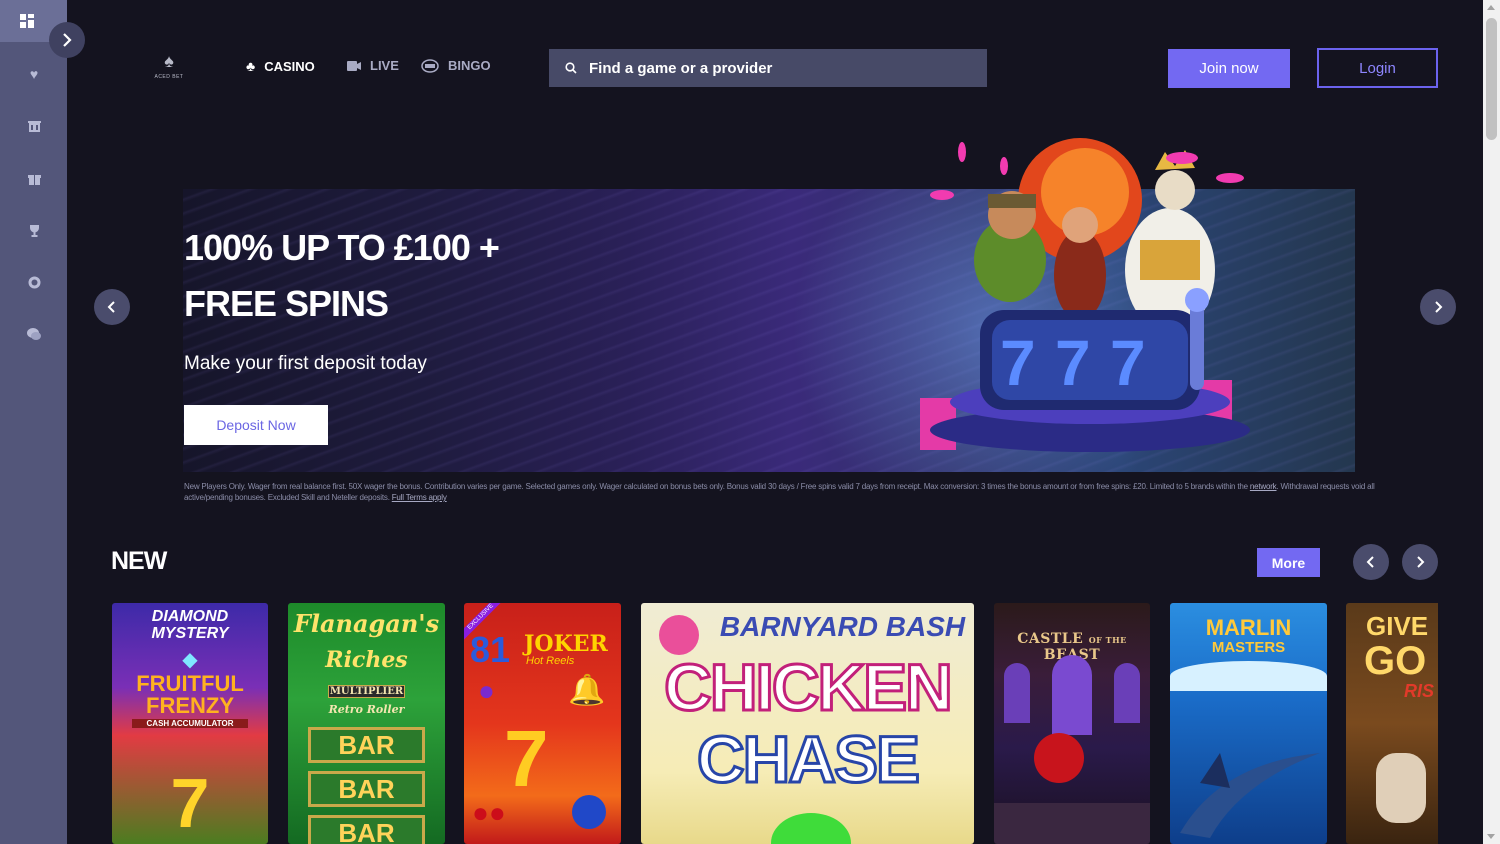 The image size is (1500, 844). Describe the element at coordinates (842, 626) in the screenshot. I see `game-title: BARNYARD BASH` at that location.